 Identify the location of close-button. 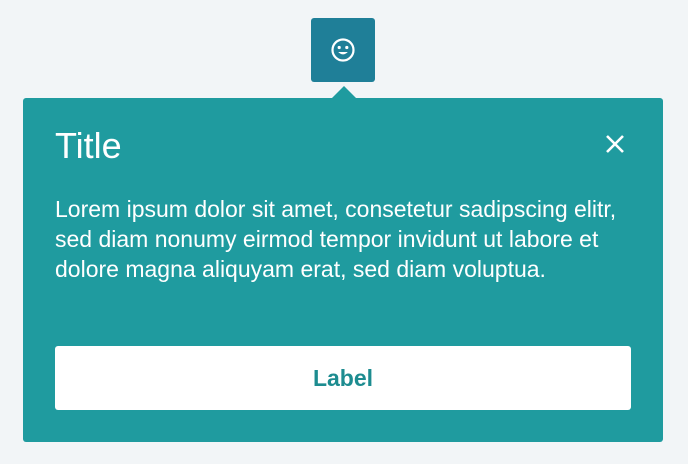
(615, 146).